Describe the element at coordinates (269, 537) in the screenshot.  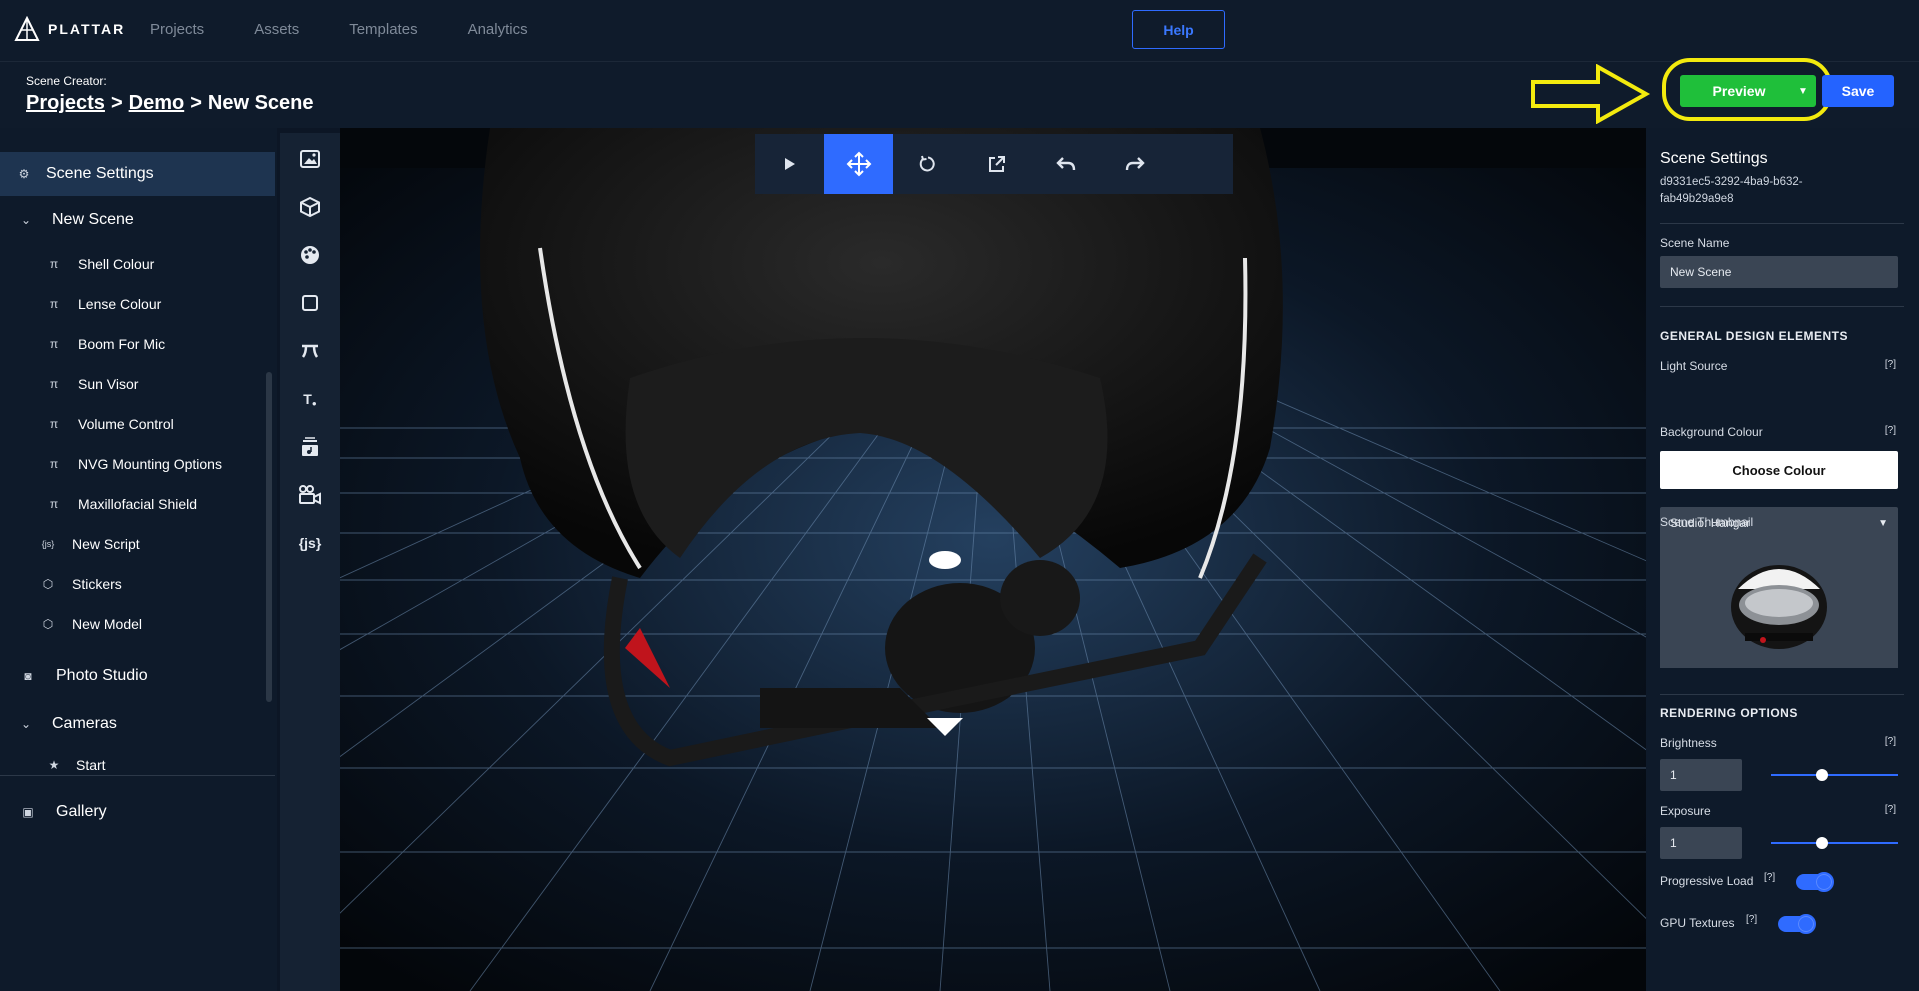
I see `scrollbar` at that location.